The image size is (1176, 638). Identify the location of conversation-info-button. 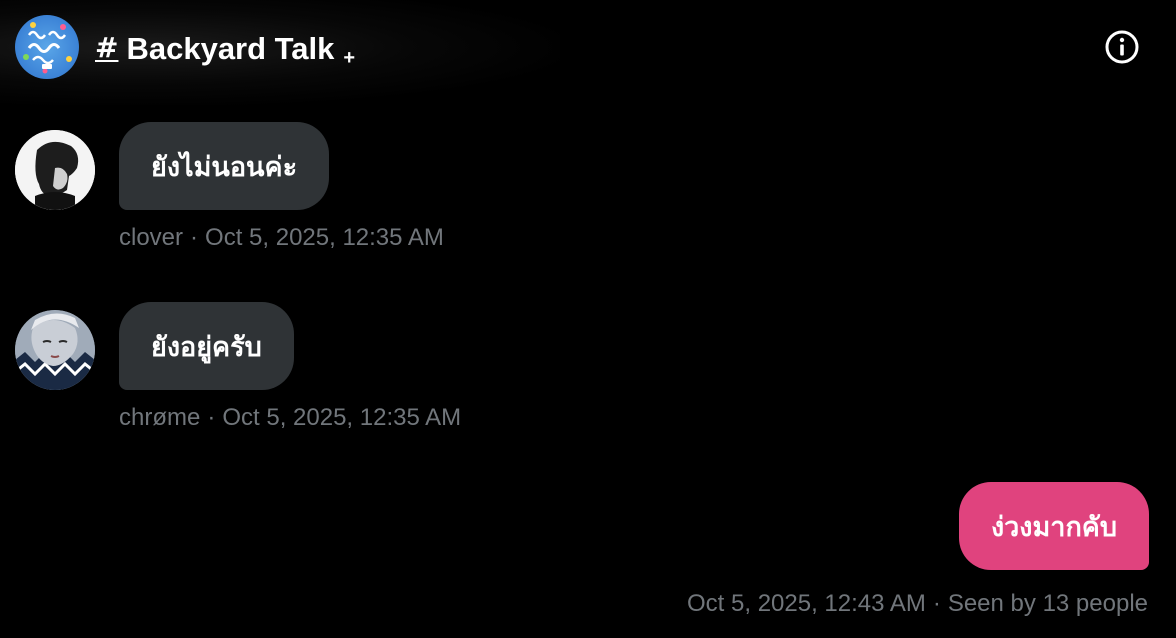
(1122, 47).